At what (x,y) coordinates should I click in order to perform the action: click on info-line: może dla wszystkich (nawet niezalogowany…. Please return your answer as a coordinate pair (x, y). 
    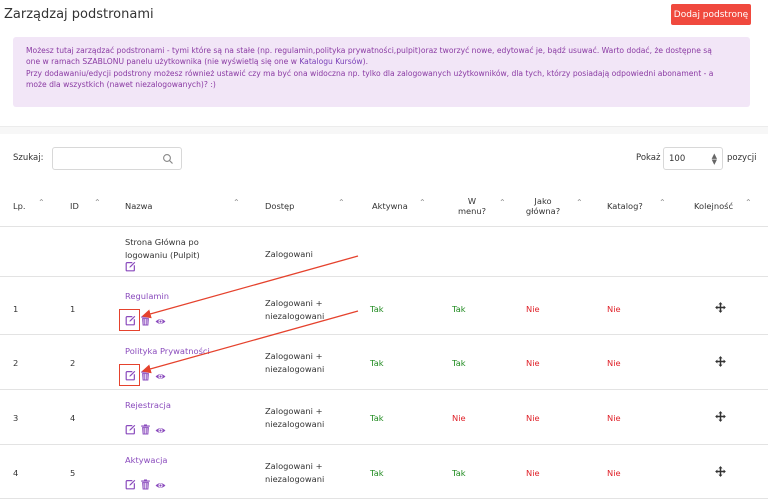
    Looking at the image, I should click on (121, 84).